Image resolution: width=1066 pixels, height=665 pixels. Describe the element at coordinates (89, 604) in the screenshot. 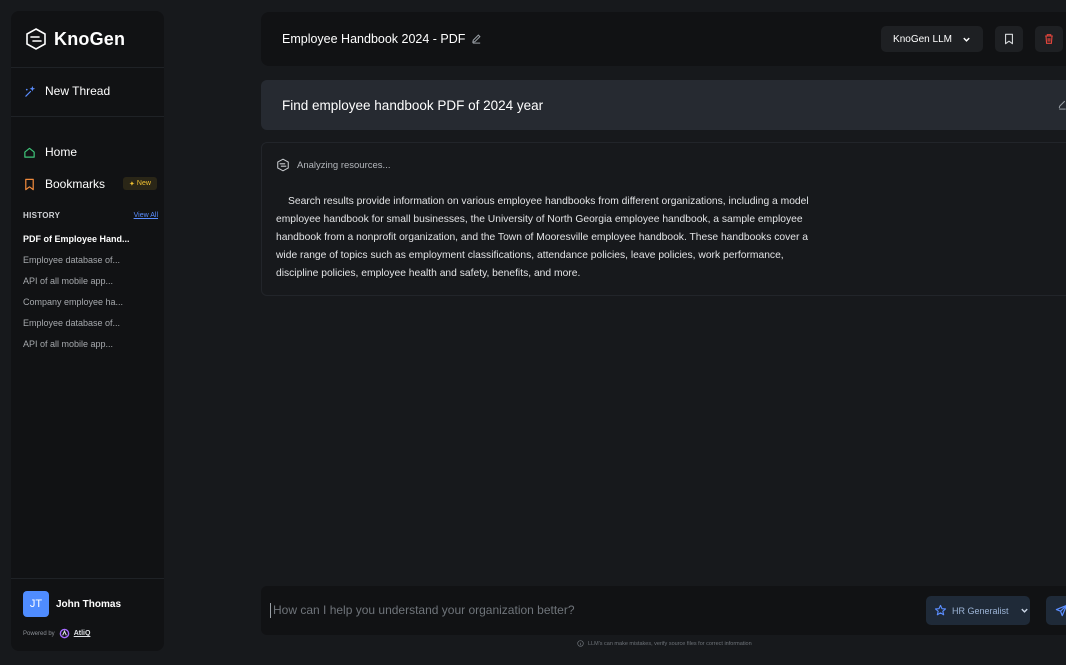

I see `user-name: John Thomas` at that location.